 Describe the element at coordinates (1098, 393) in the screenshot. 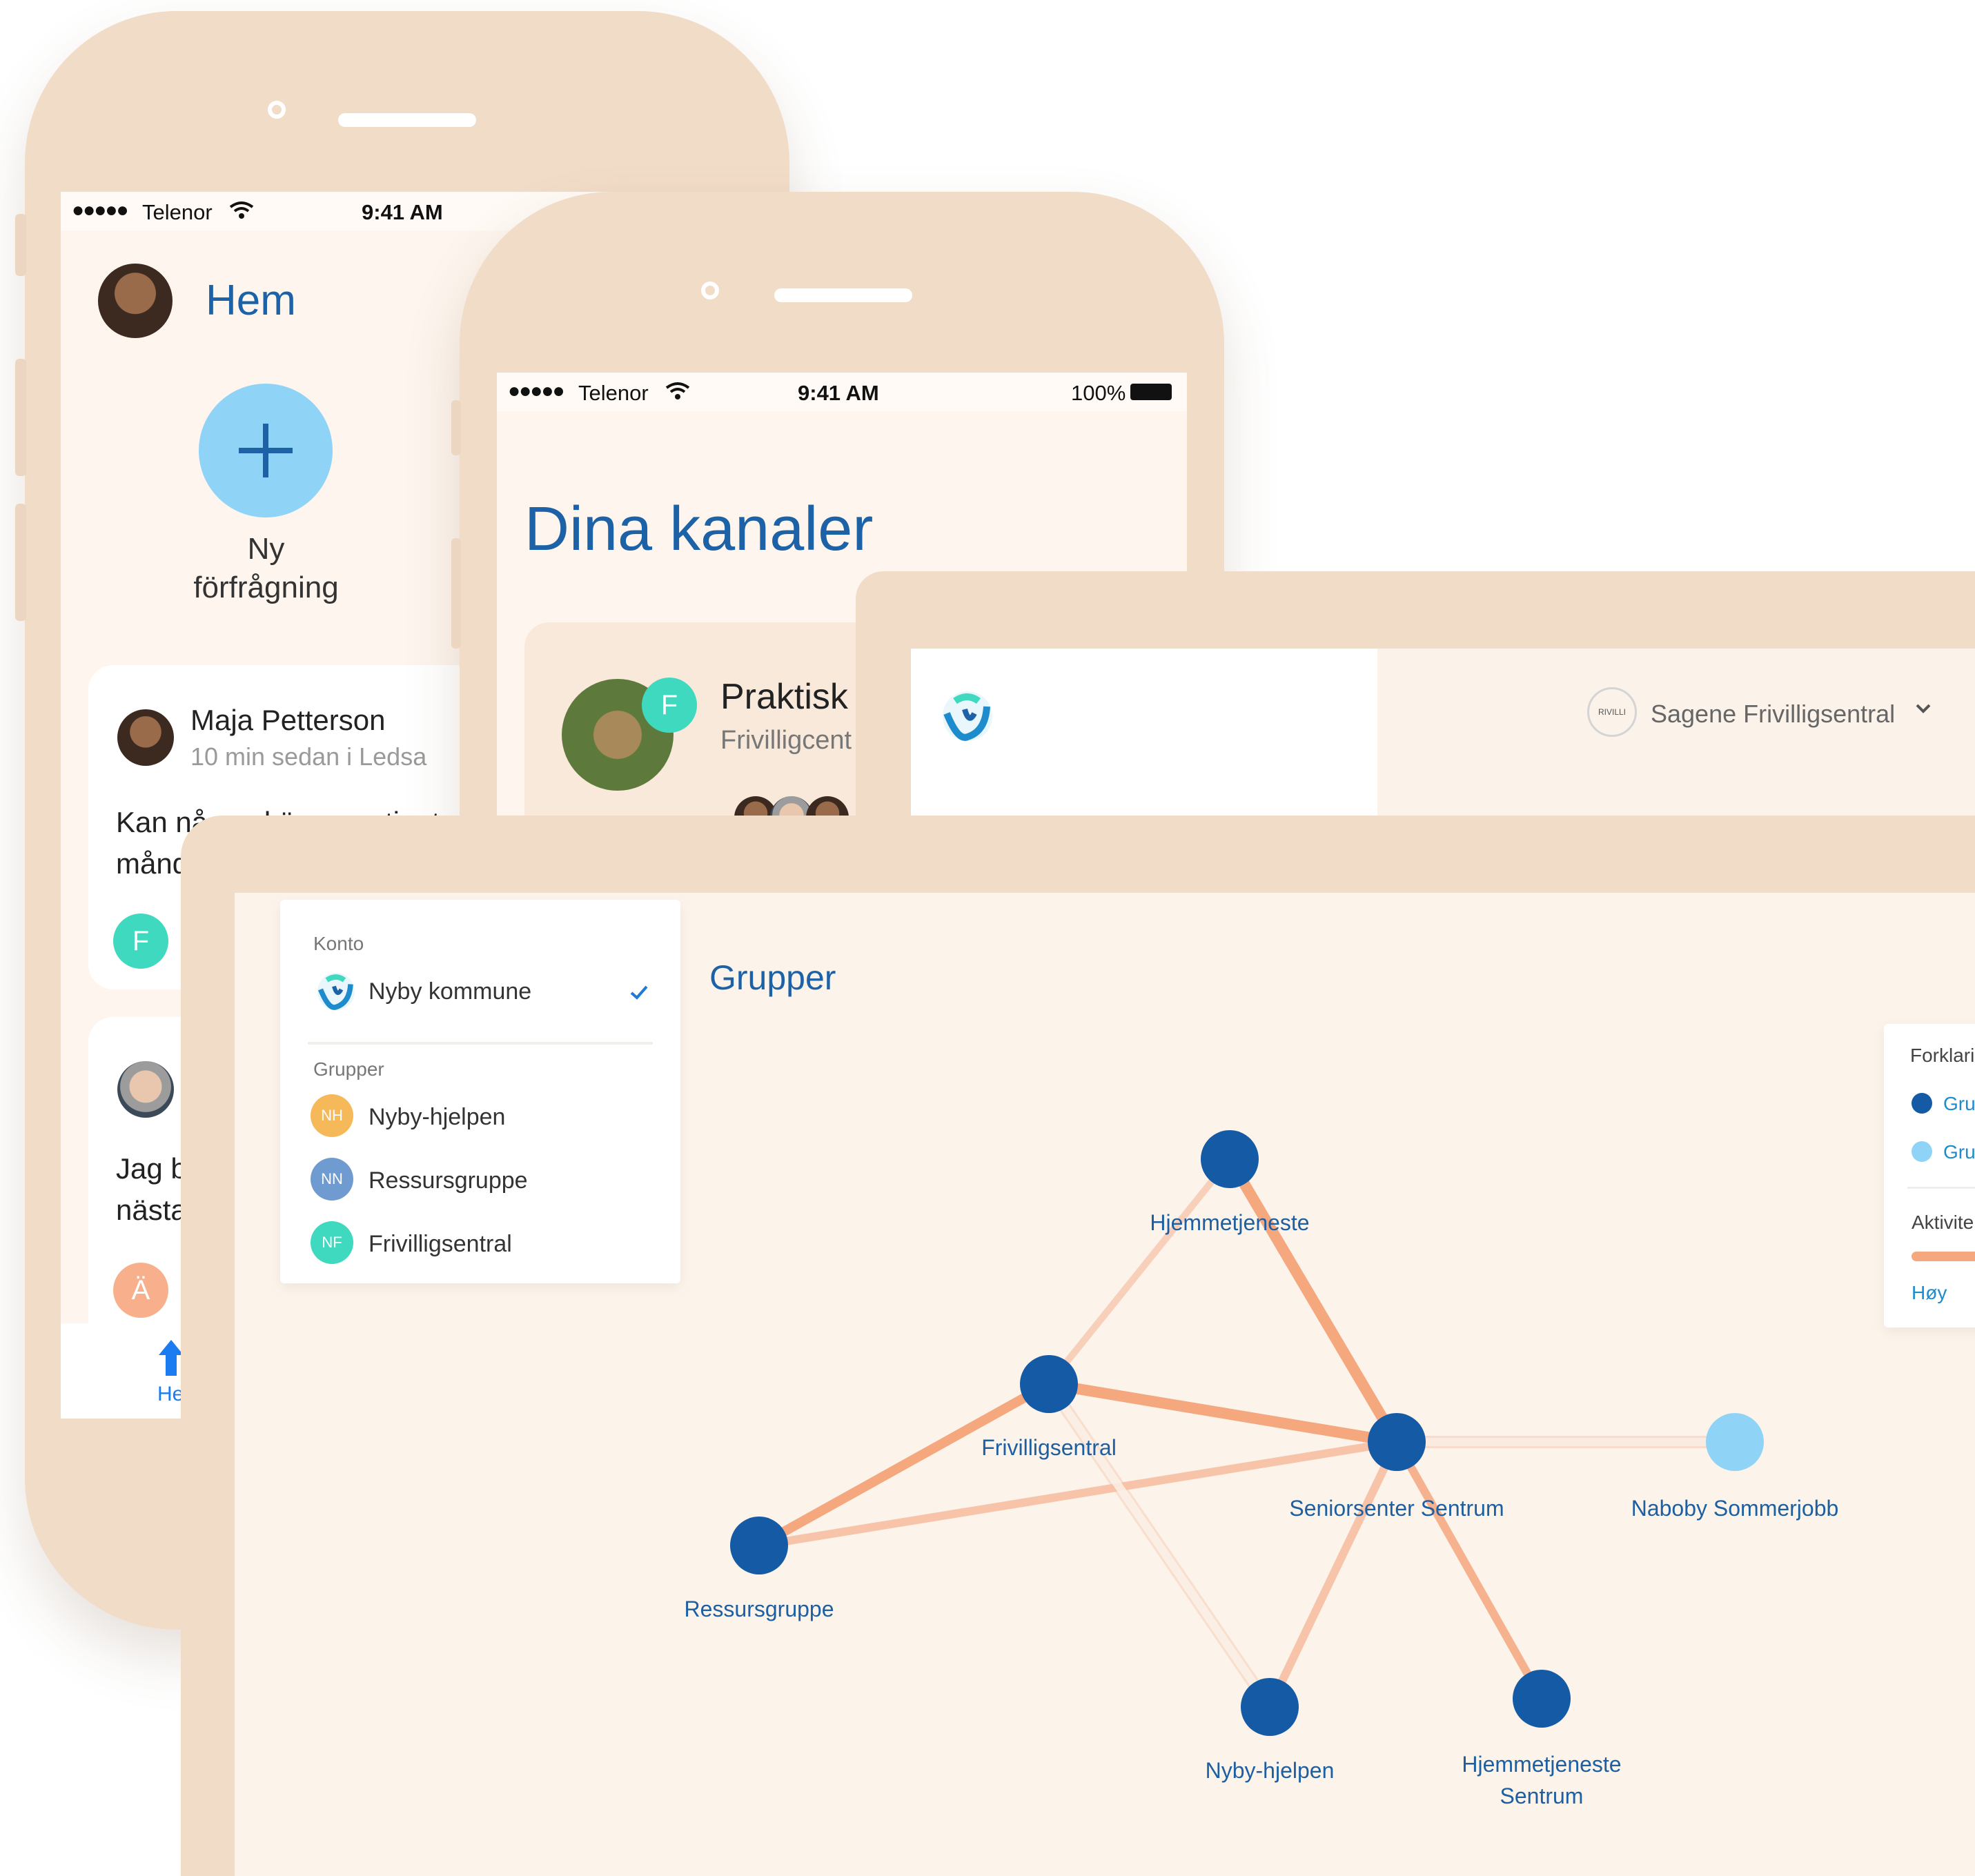

I see `battery-label: 100%` at that location.